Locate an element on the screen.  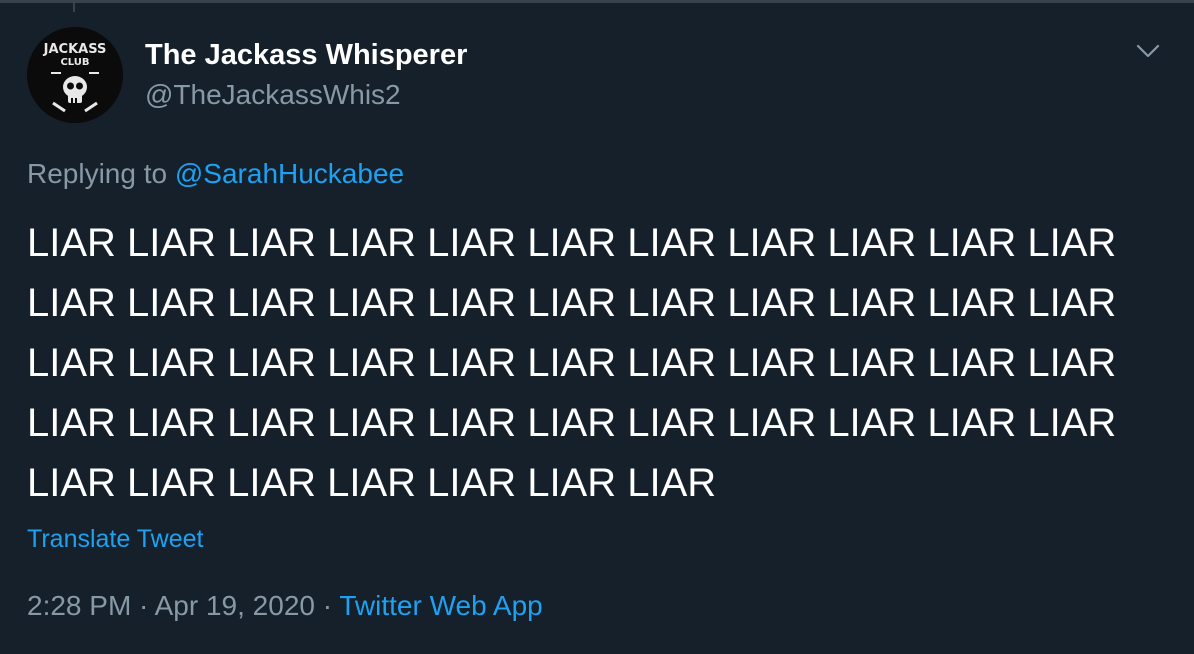
avatar-text-bottom: CLUB is located at coordinates (74, 62).